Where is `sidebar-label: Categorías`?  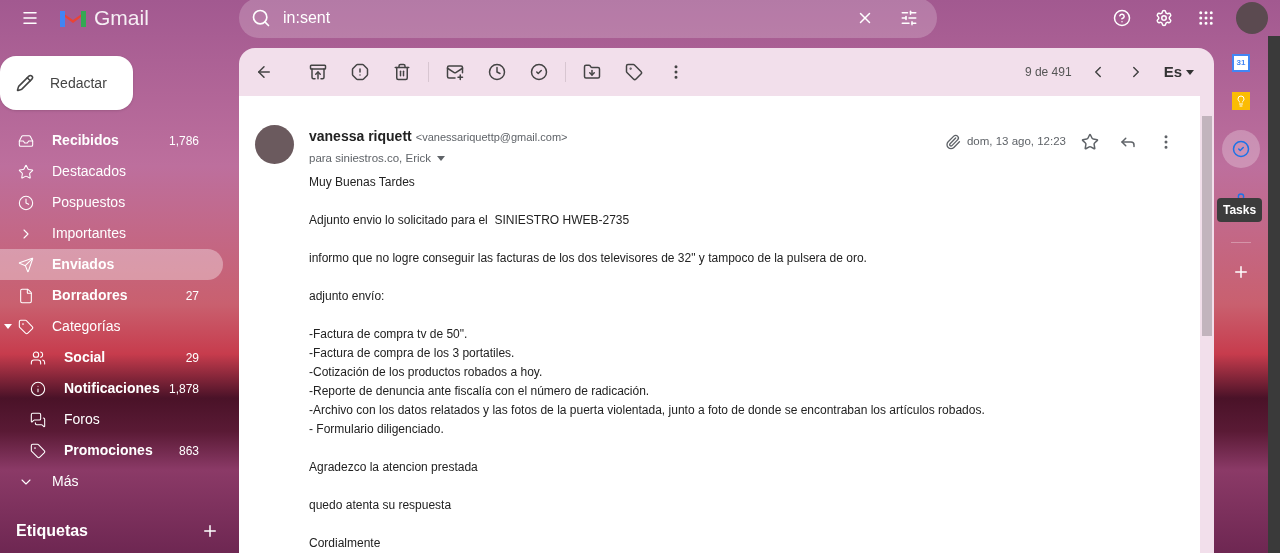
sidebar-label: Categorías is located at coordinates (86, 326).